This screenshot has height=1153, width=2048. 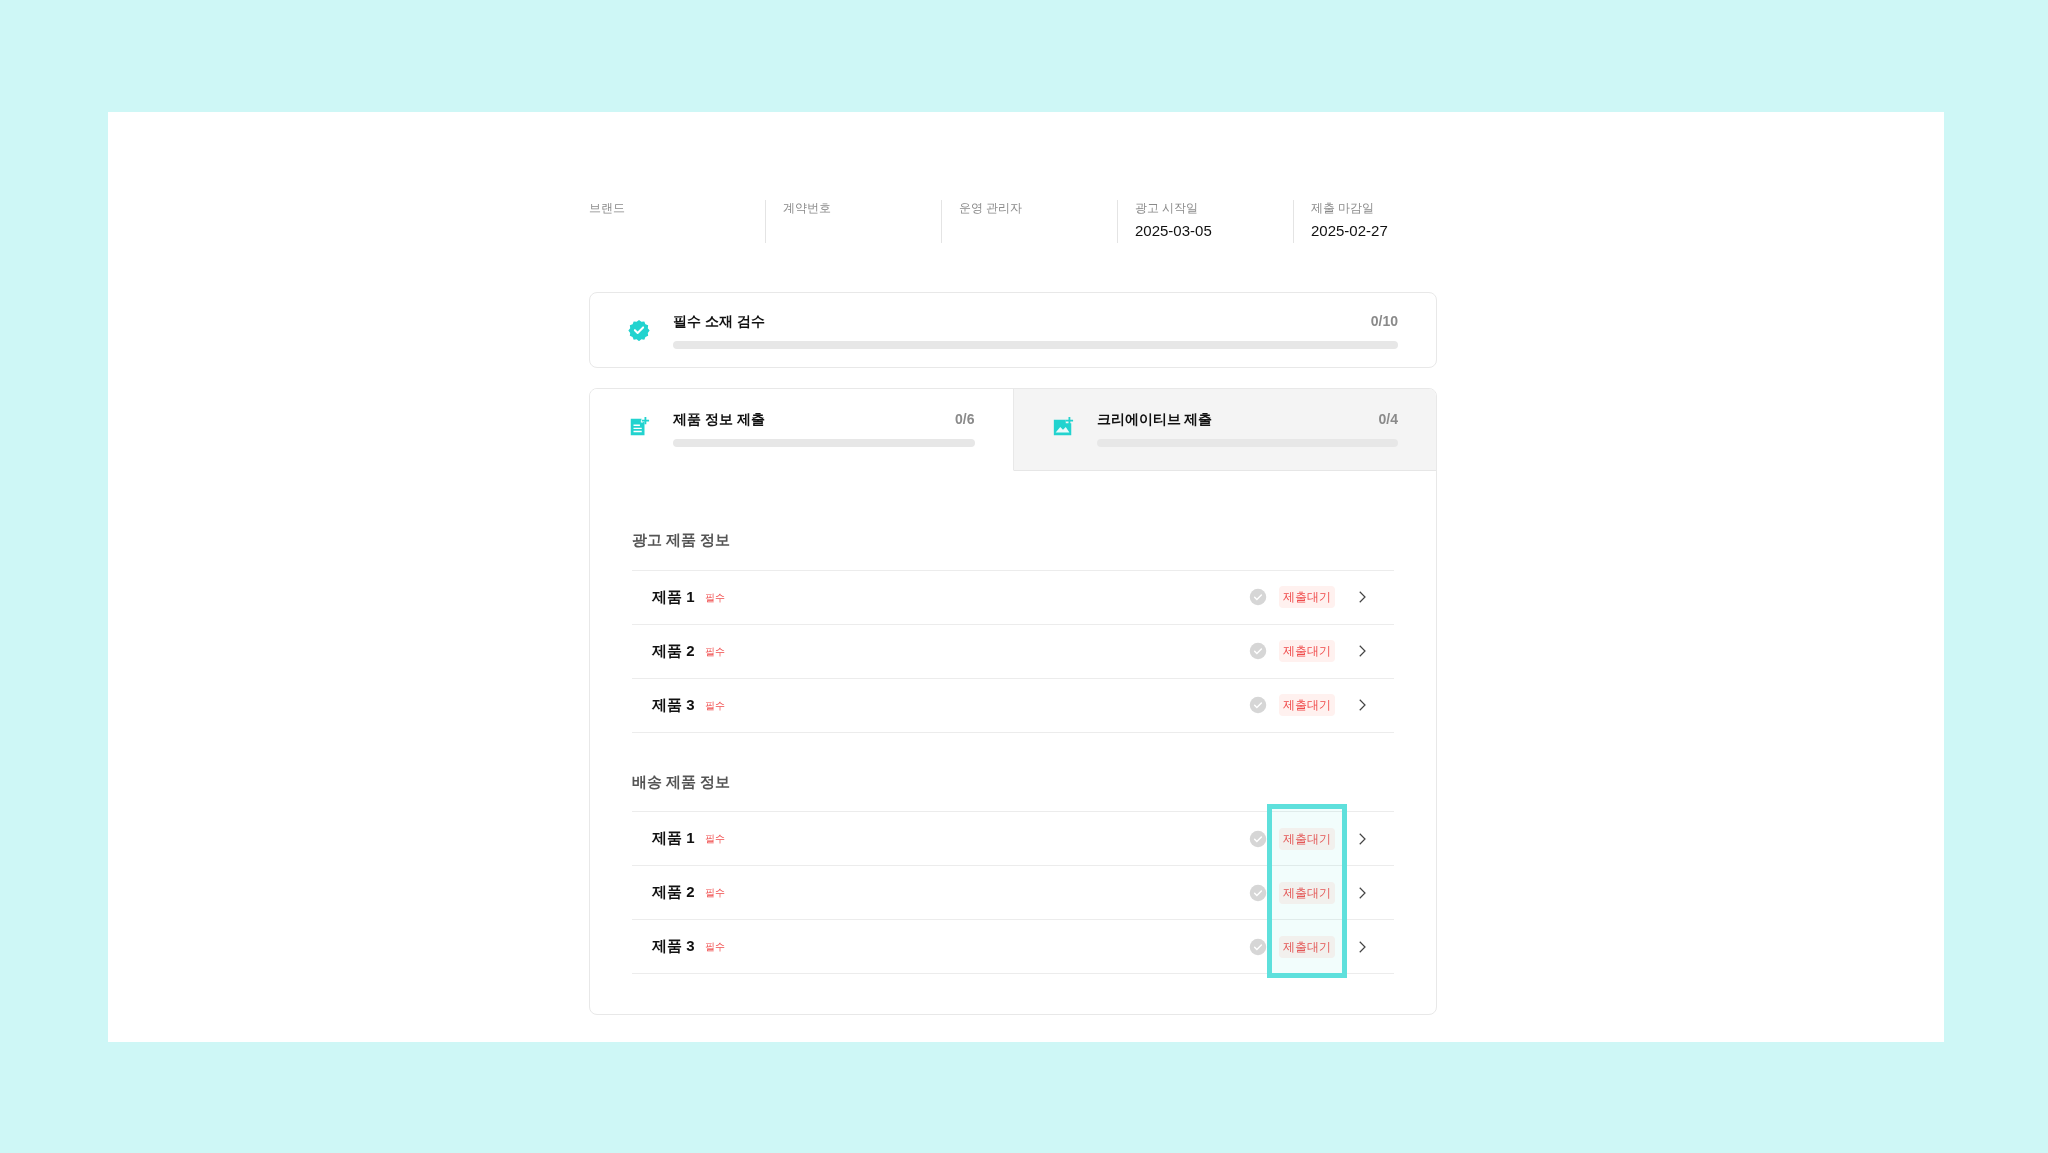 I want to click on field-value: 2025-02-27, so click(x=1350, y=231).